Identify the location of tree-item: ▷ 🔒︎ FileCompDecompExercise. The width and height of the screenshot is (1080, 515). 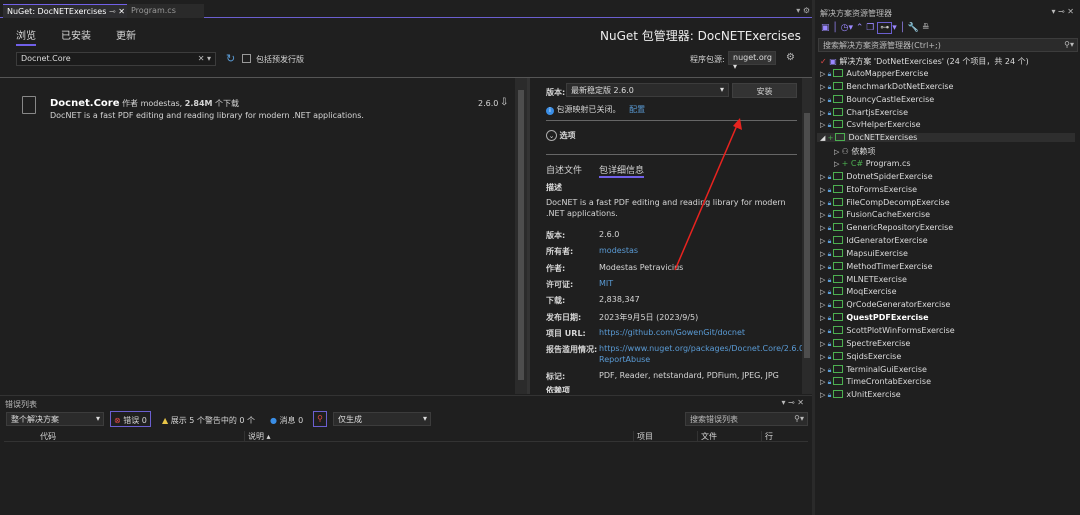
(885, 202).